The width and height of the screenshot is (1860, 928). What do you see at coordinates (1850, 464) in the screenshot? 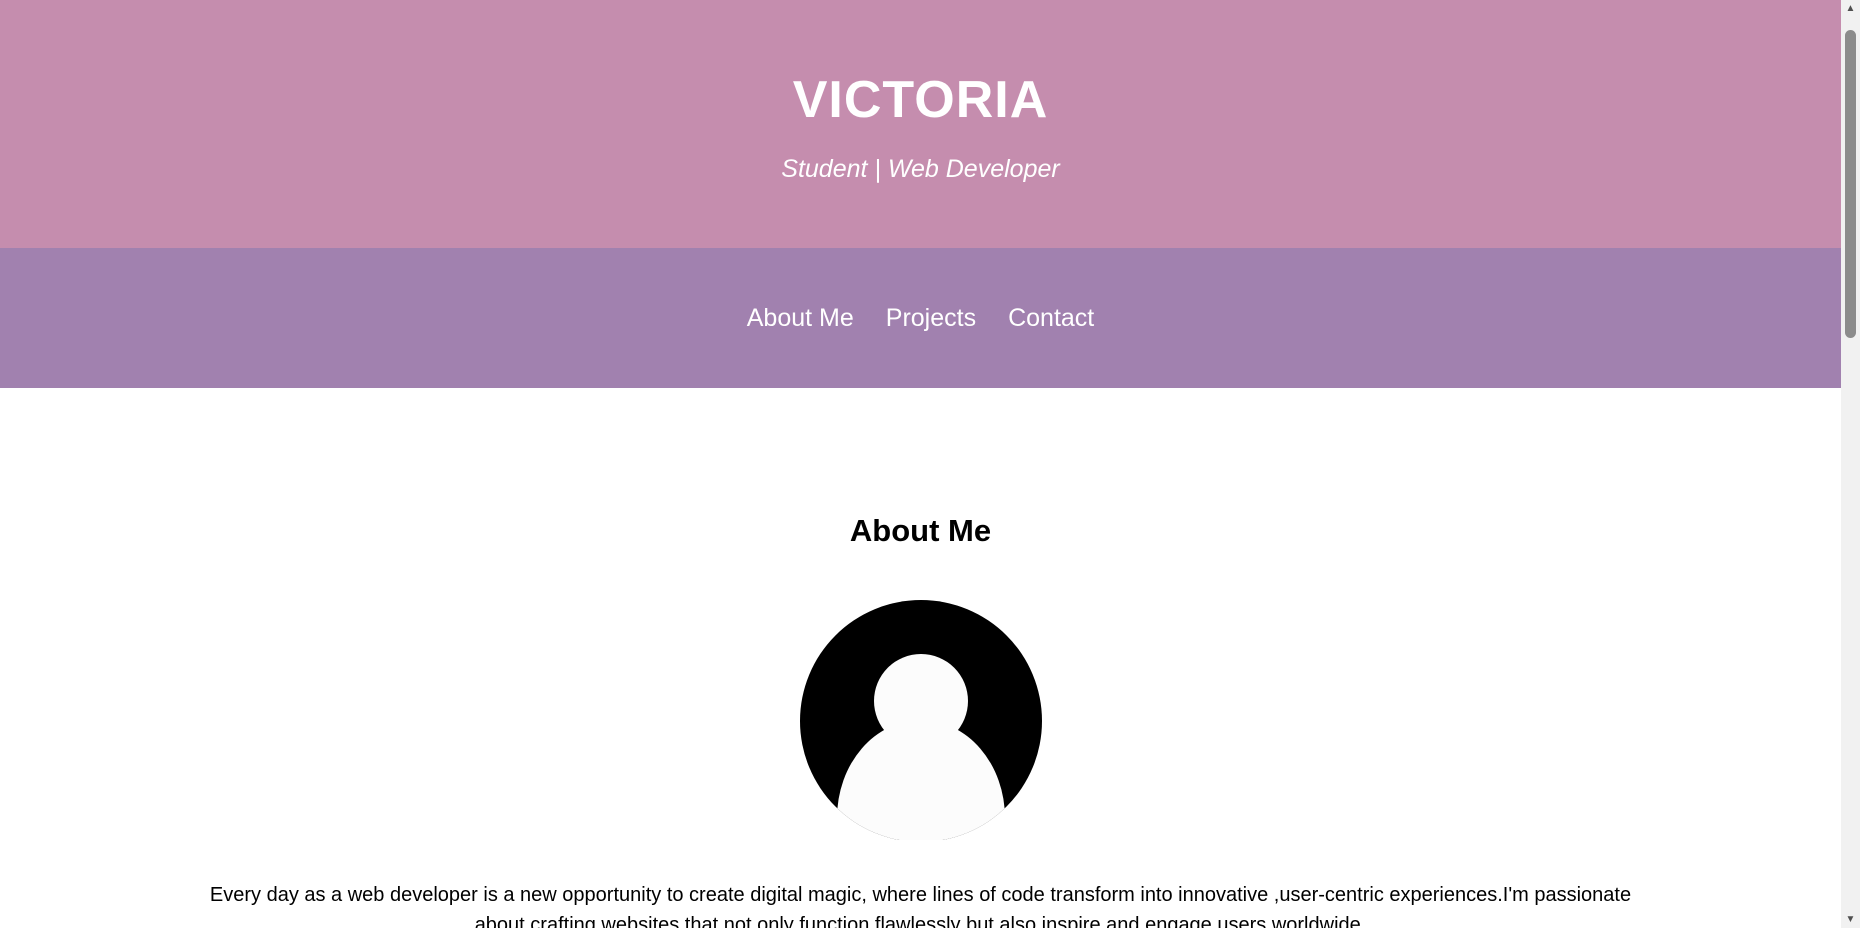
I see `vertical-scrollbar: ▲ ▼` at bounding box center [1850, 464].